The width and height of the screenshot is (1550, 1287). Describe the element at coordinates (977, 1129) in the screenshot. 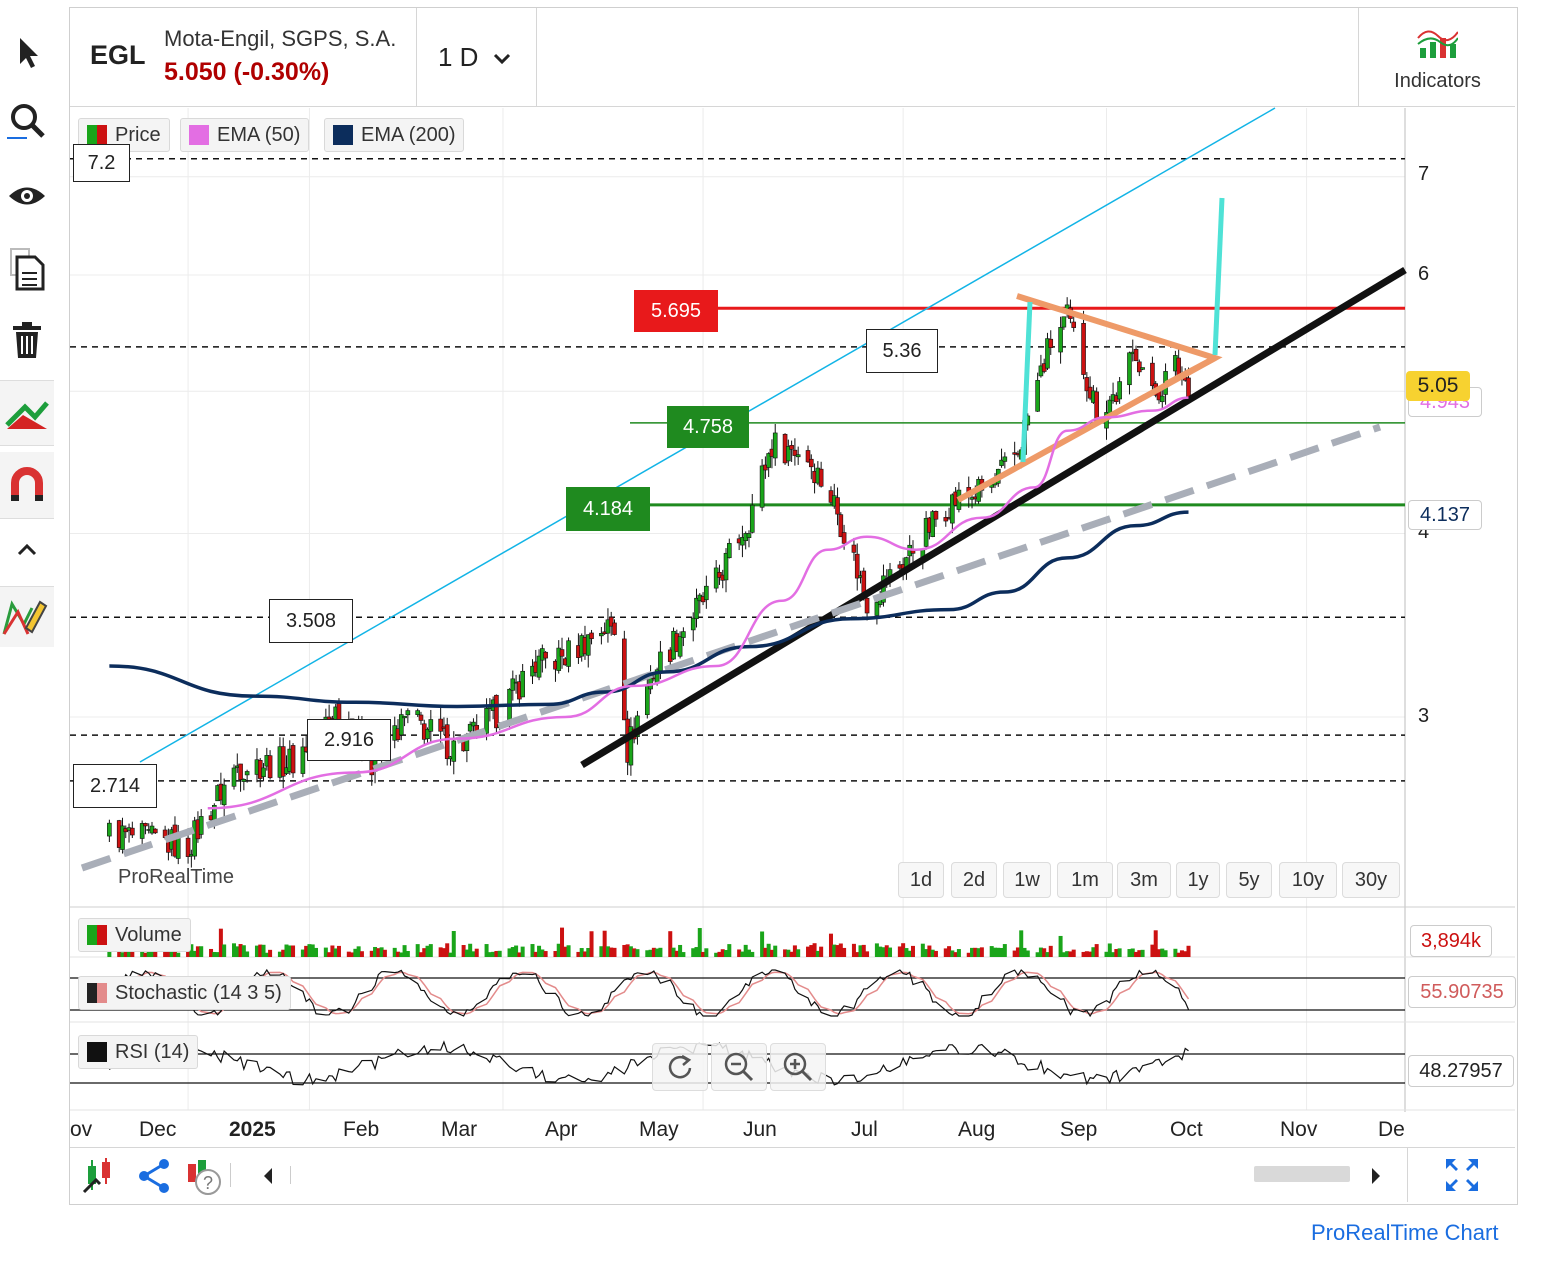

I see `month-label: Aug` at that location.